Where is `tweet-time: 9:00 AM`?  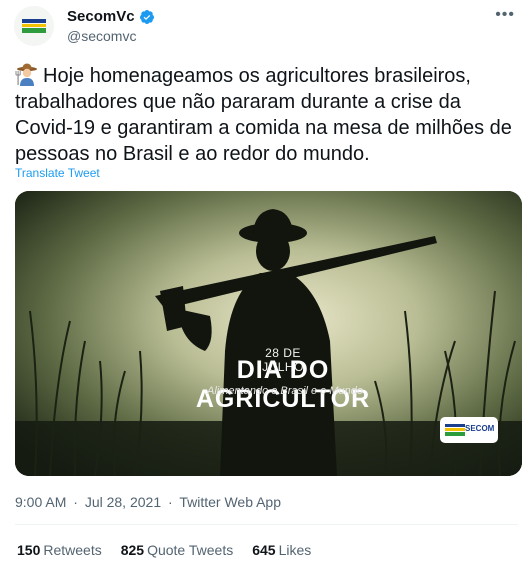 tweet-time: 9:00 AM is located at coordinates (40, 502).